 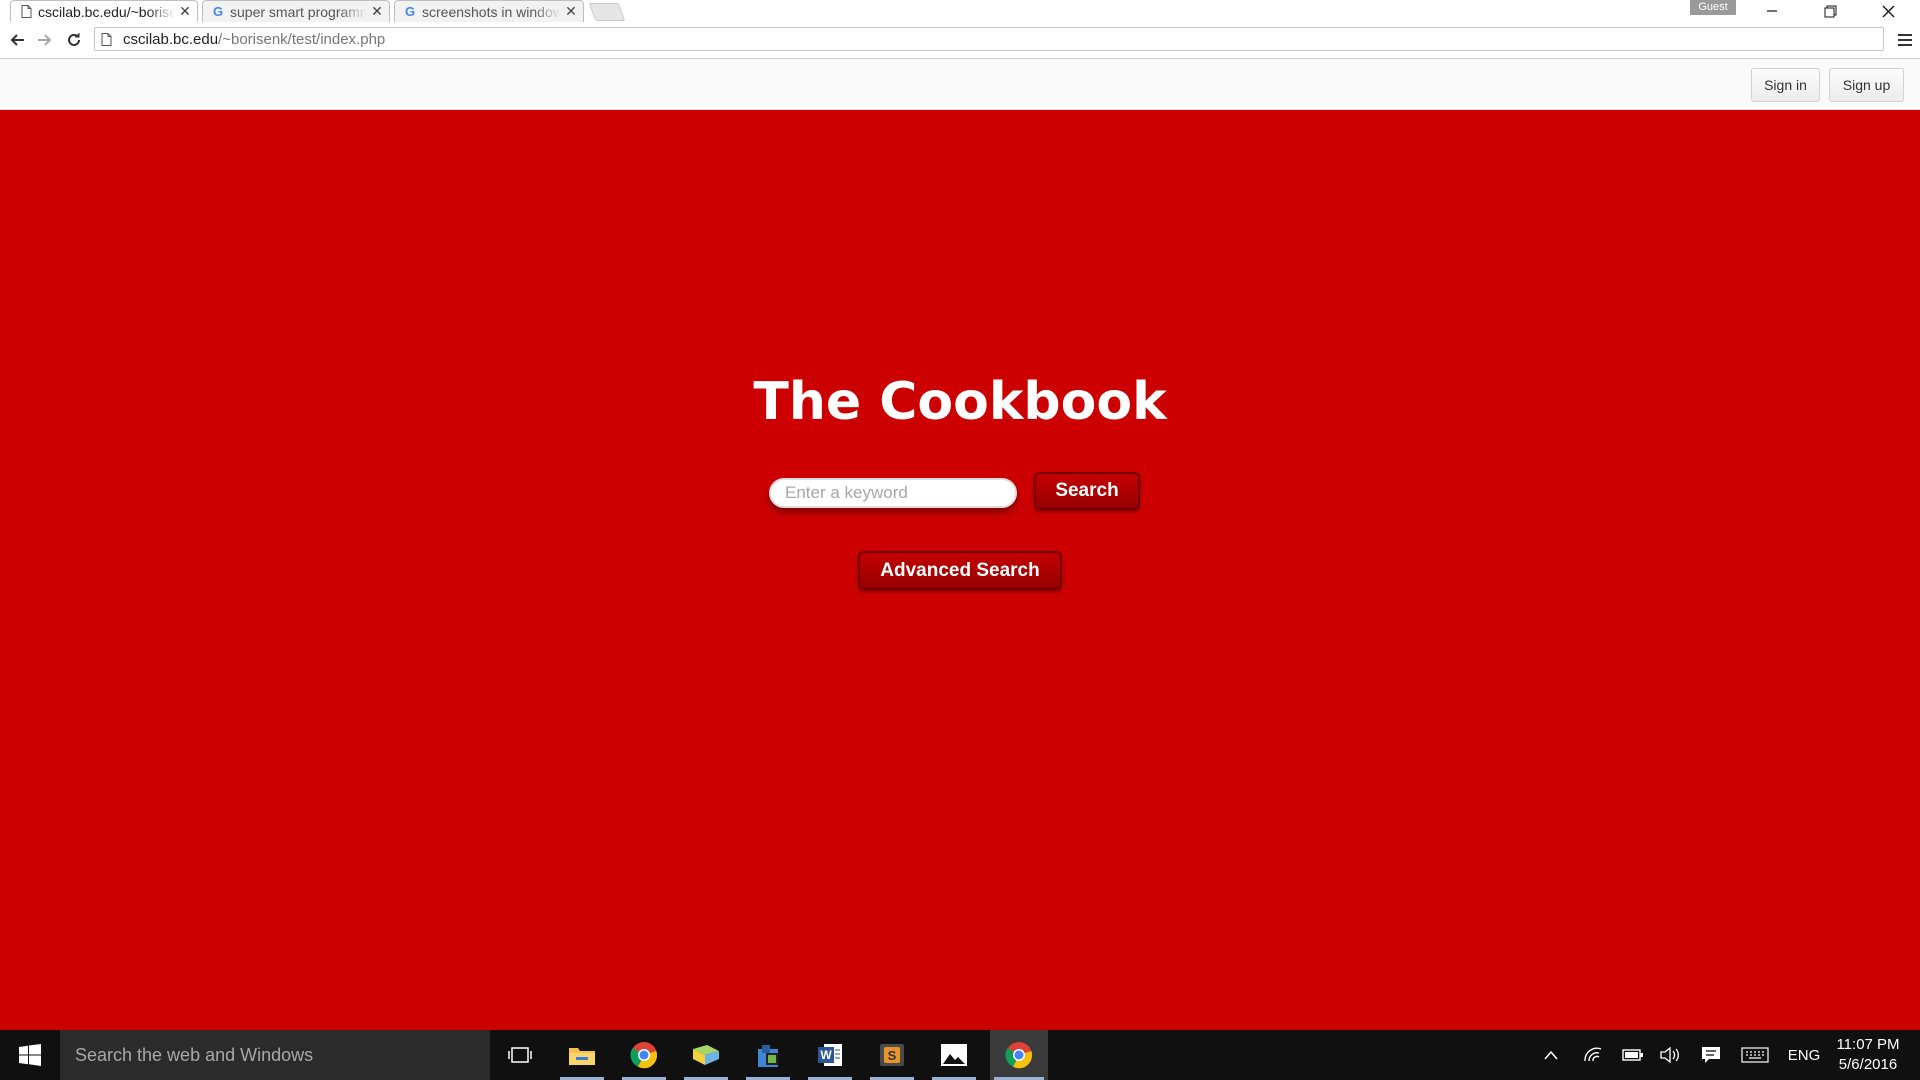 What do you see at coordinates (1868, 1064) in the screenshot?
I see `clock-date: 5/6/2016` at bounding box center [1868, 1064].